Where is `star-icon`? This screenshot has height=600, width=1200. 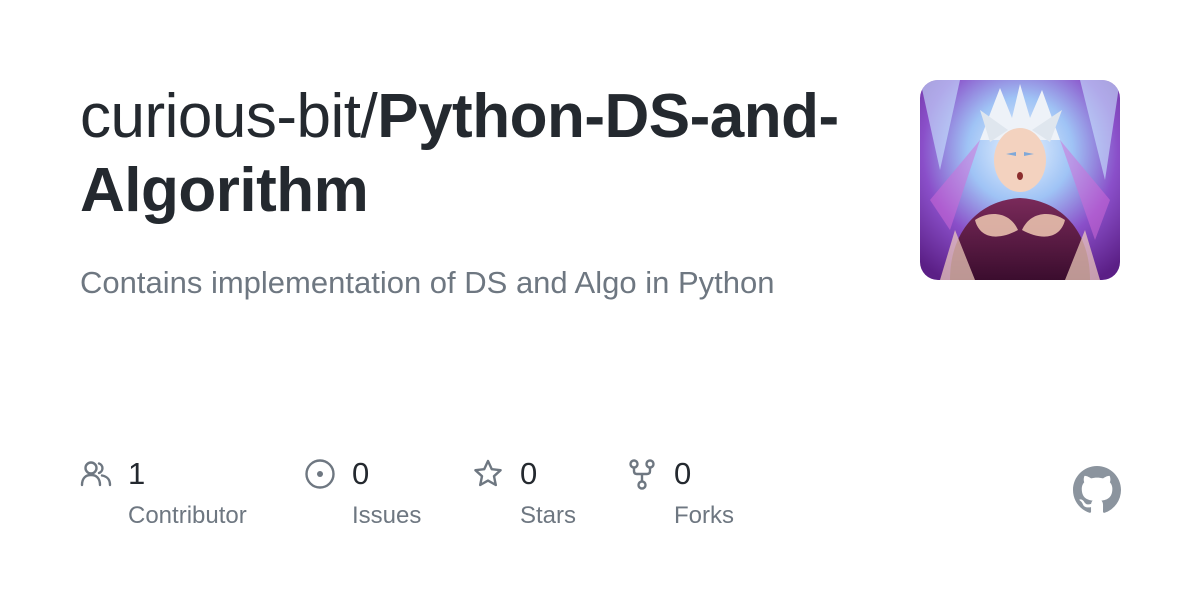 star-icon is located at coordinates (488, 473).